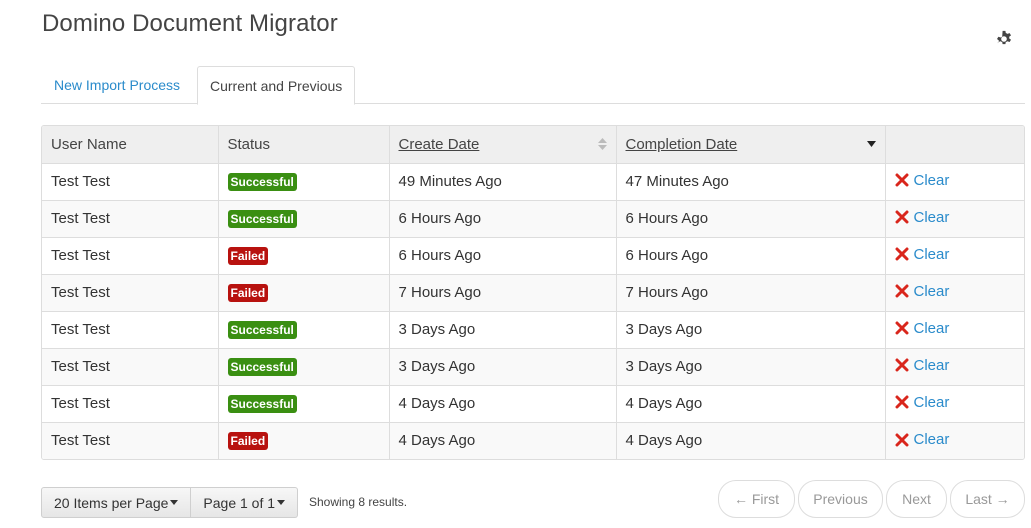 This screenshot has height=528, width=1031. I want to click on page-select-dropdown: Page 1 of 1, so click(245, 502).